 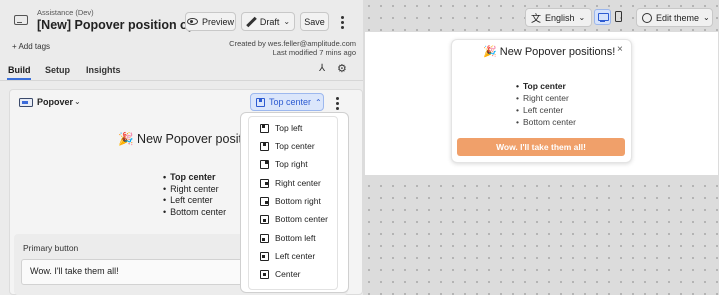 I want to click on menu-item-top-left: Top left, so click(x=281, y=128).